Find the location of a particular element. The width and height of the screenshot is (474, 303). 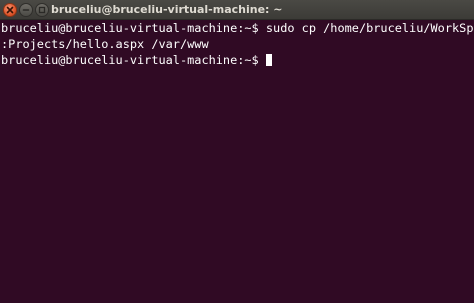

maximize-button is located at coordinates (42, 10).